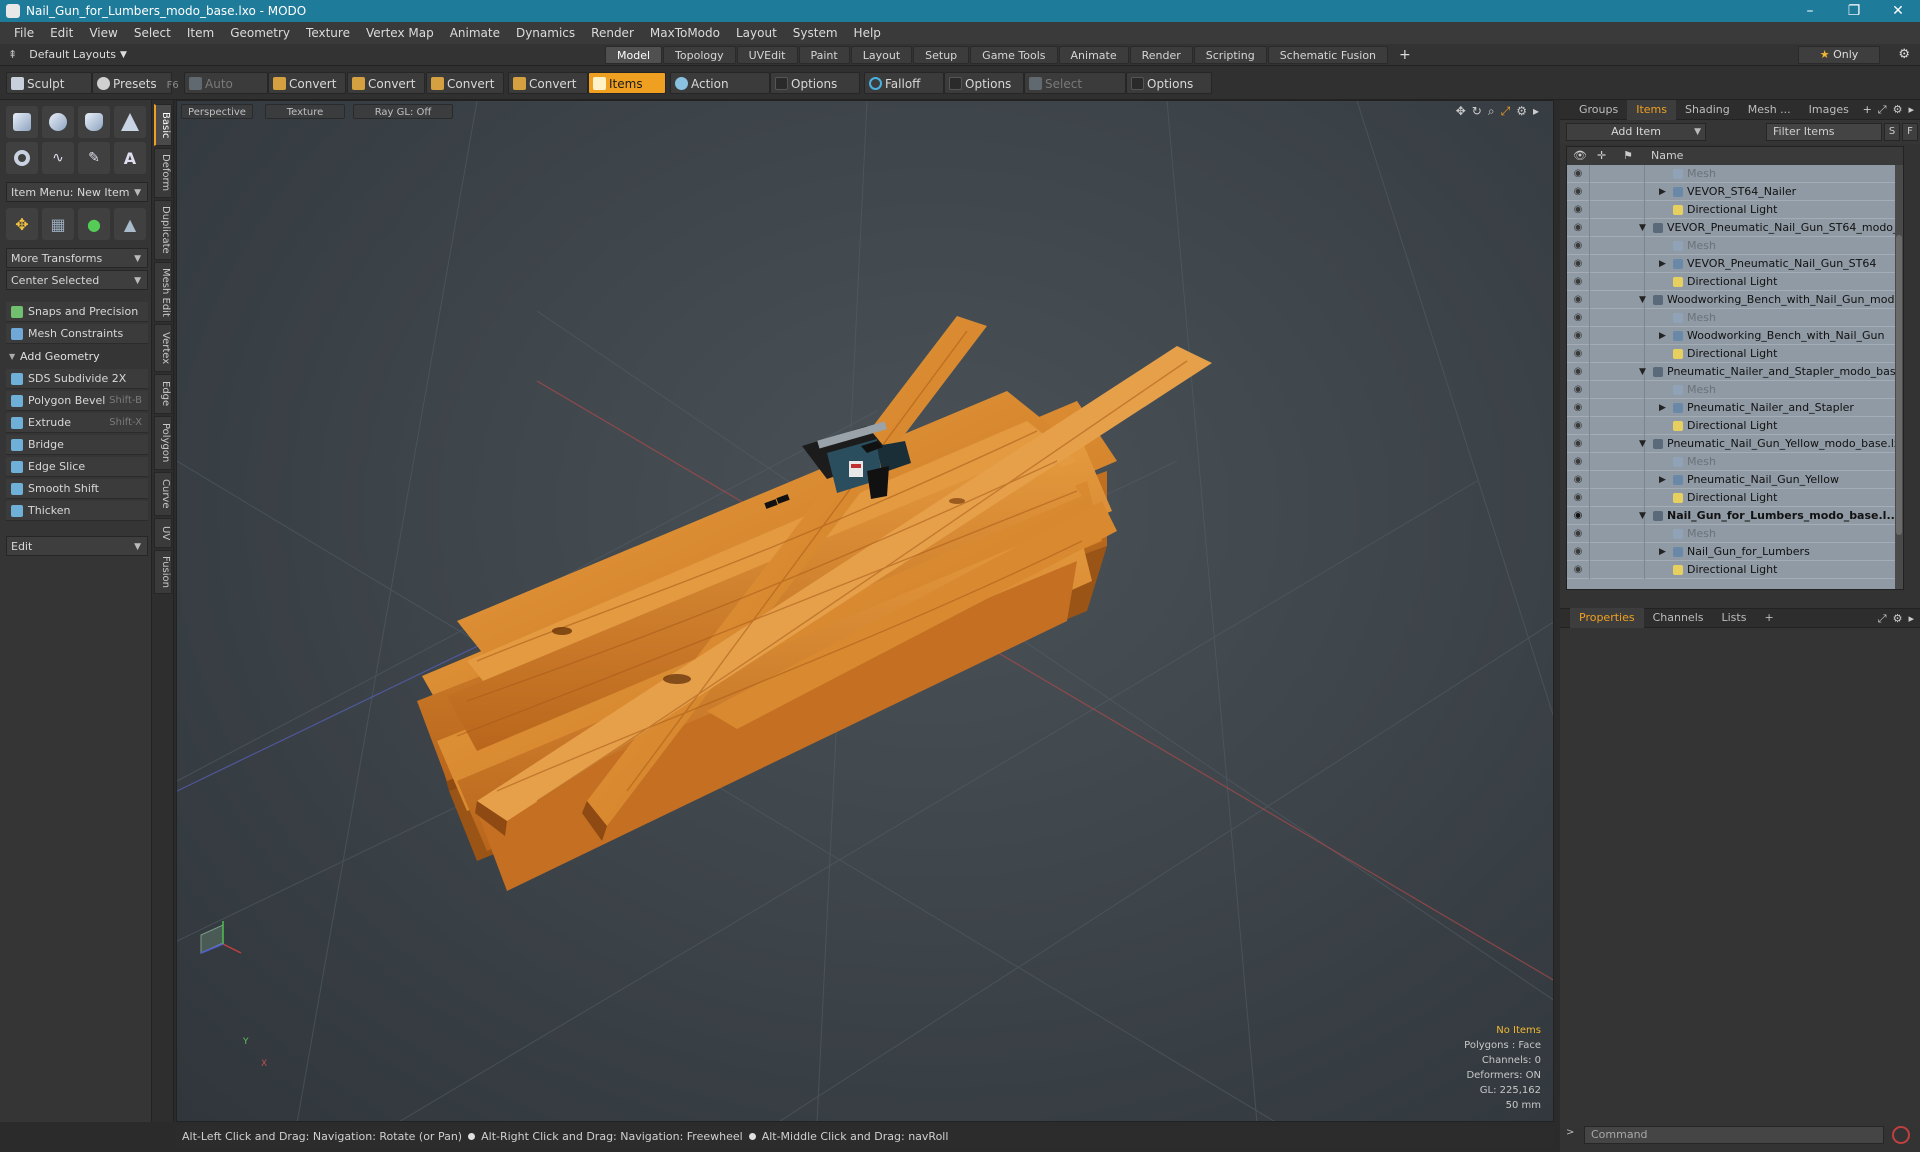  Describe the element at coordinates (328, 33) in the screenshot. I see `menu-texture: Texture` at that location.